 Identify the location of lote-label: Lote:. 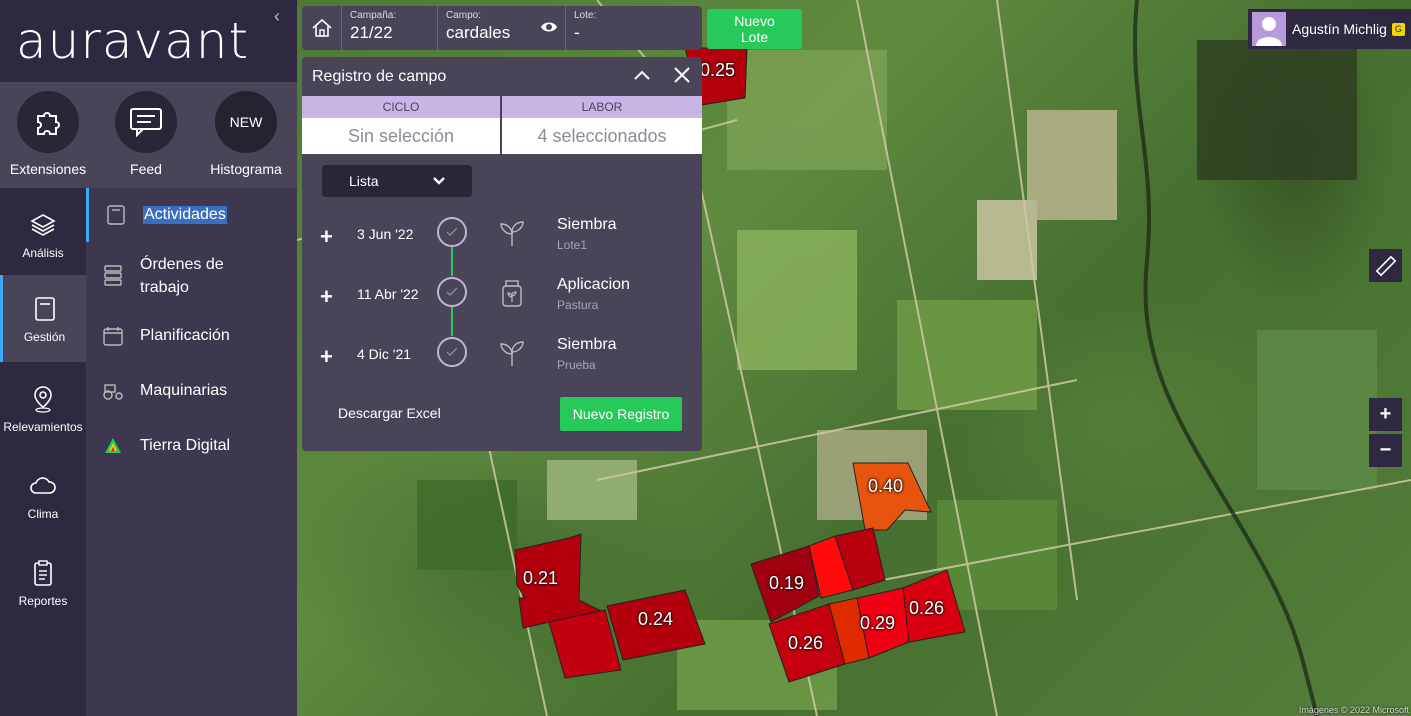
(585, 15).